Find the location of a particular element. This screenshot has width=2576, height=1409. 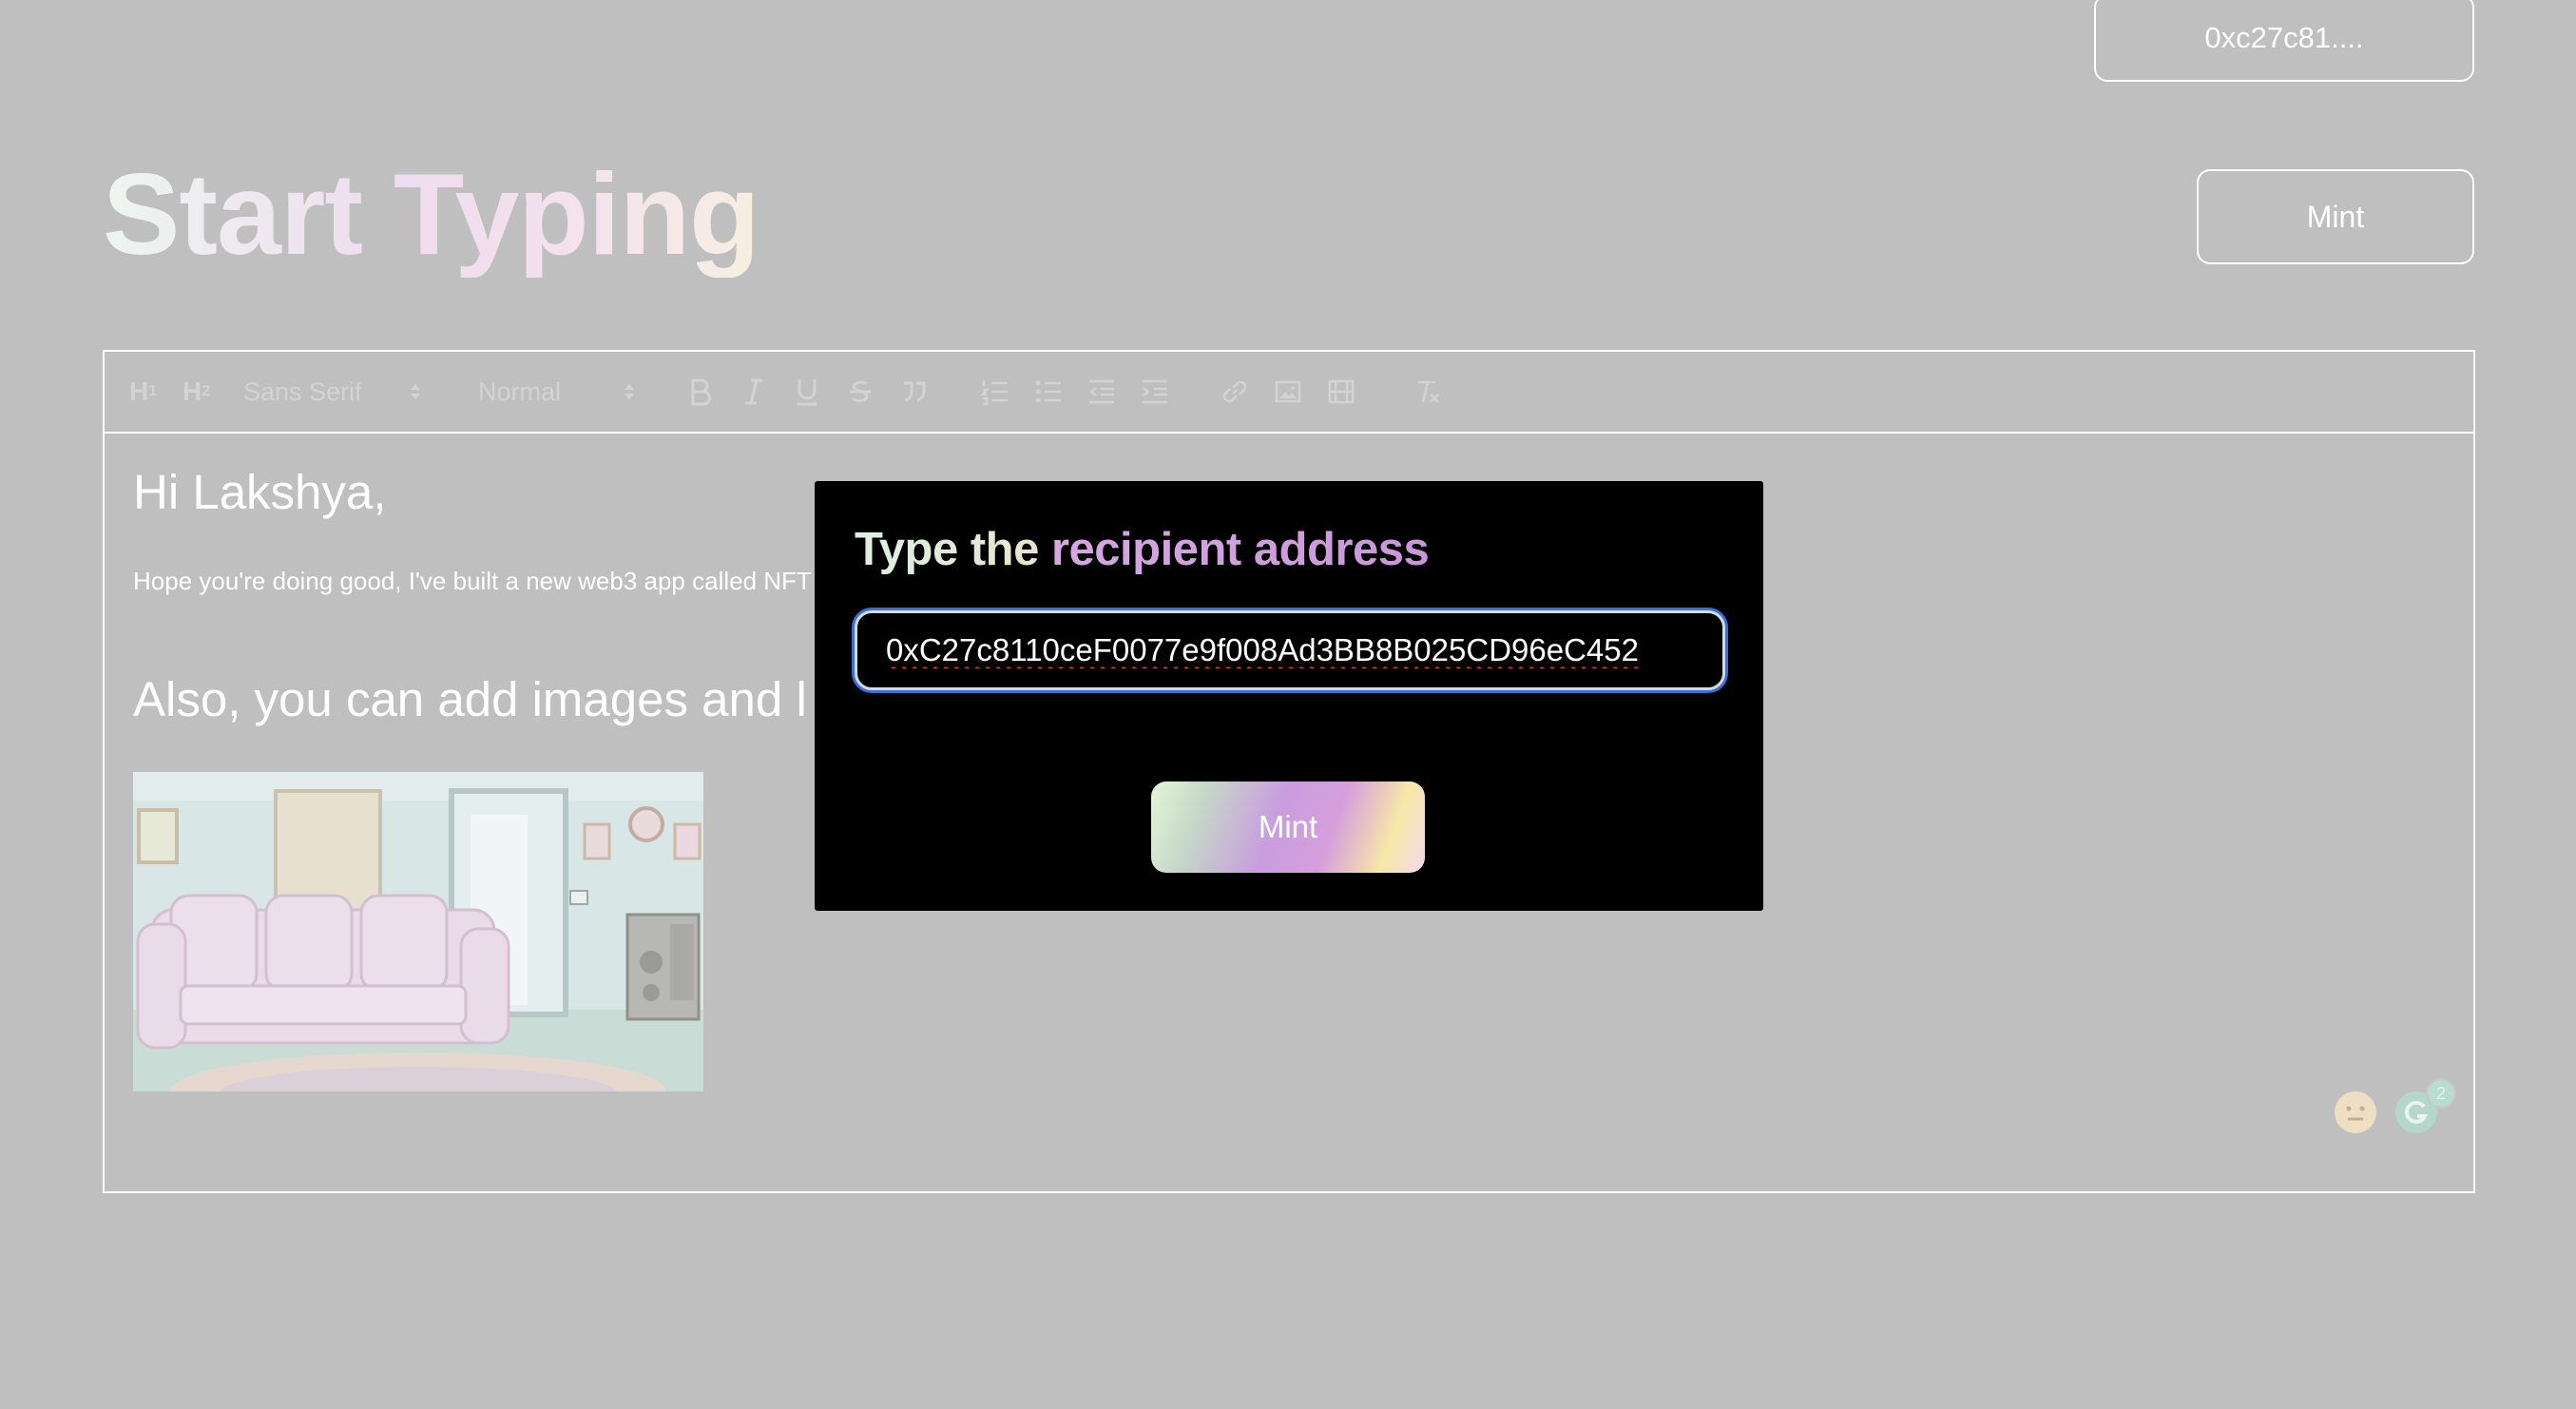

video-icon is located at coordinates (1341, 392).